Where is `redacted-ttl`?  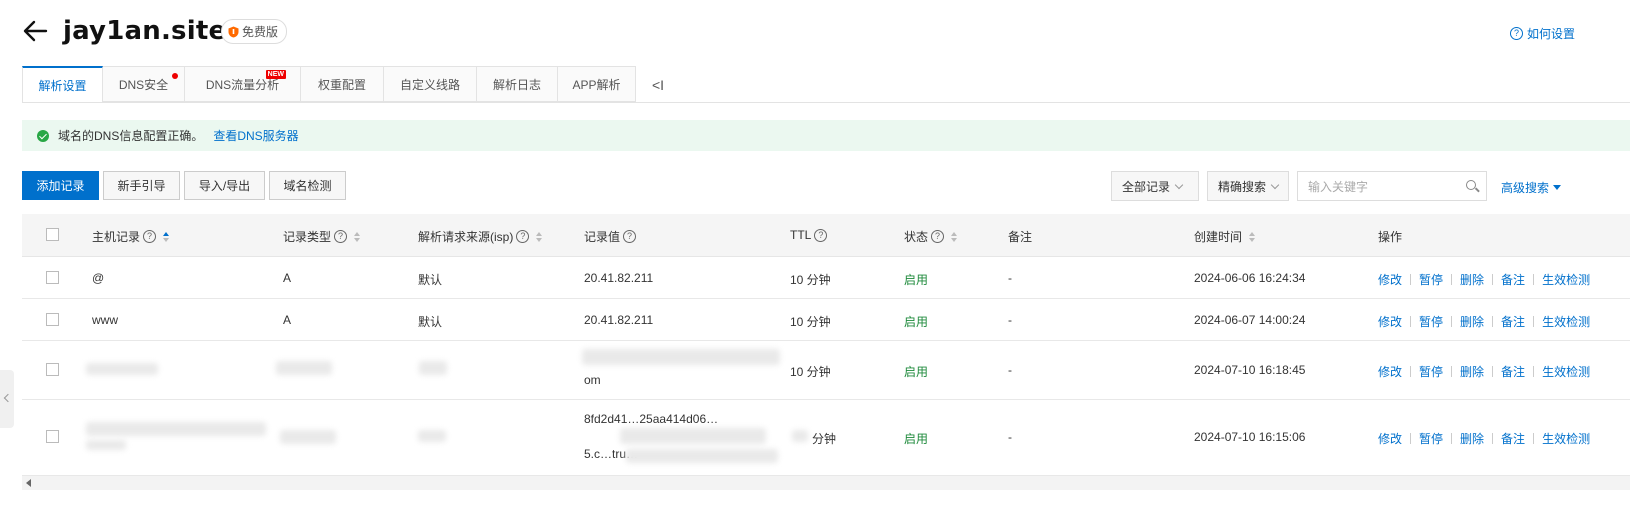
redacted-ttl is located at coordinates (800, 436).